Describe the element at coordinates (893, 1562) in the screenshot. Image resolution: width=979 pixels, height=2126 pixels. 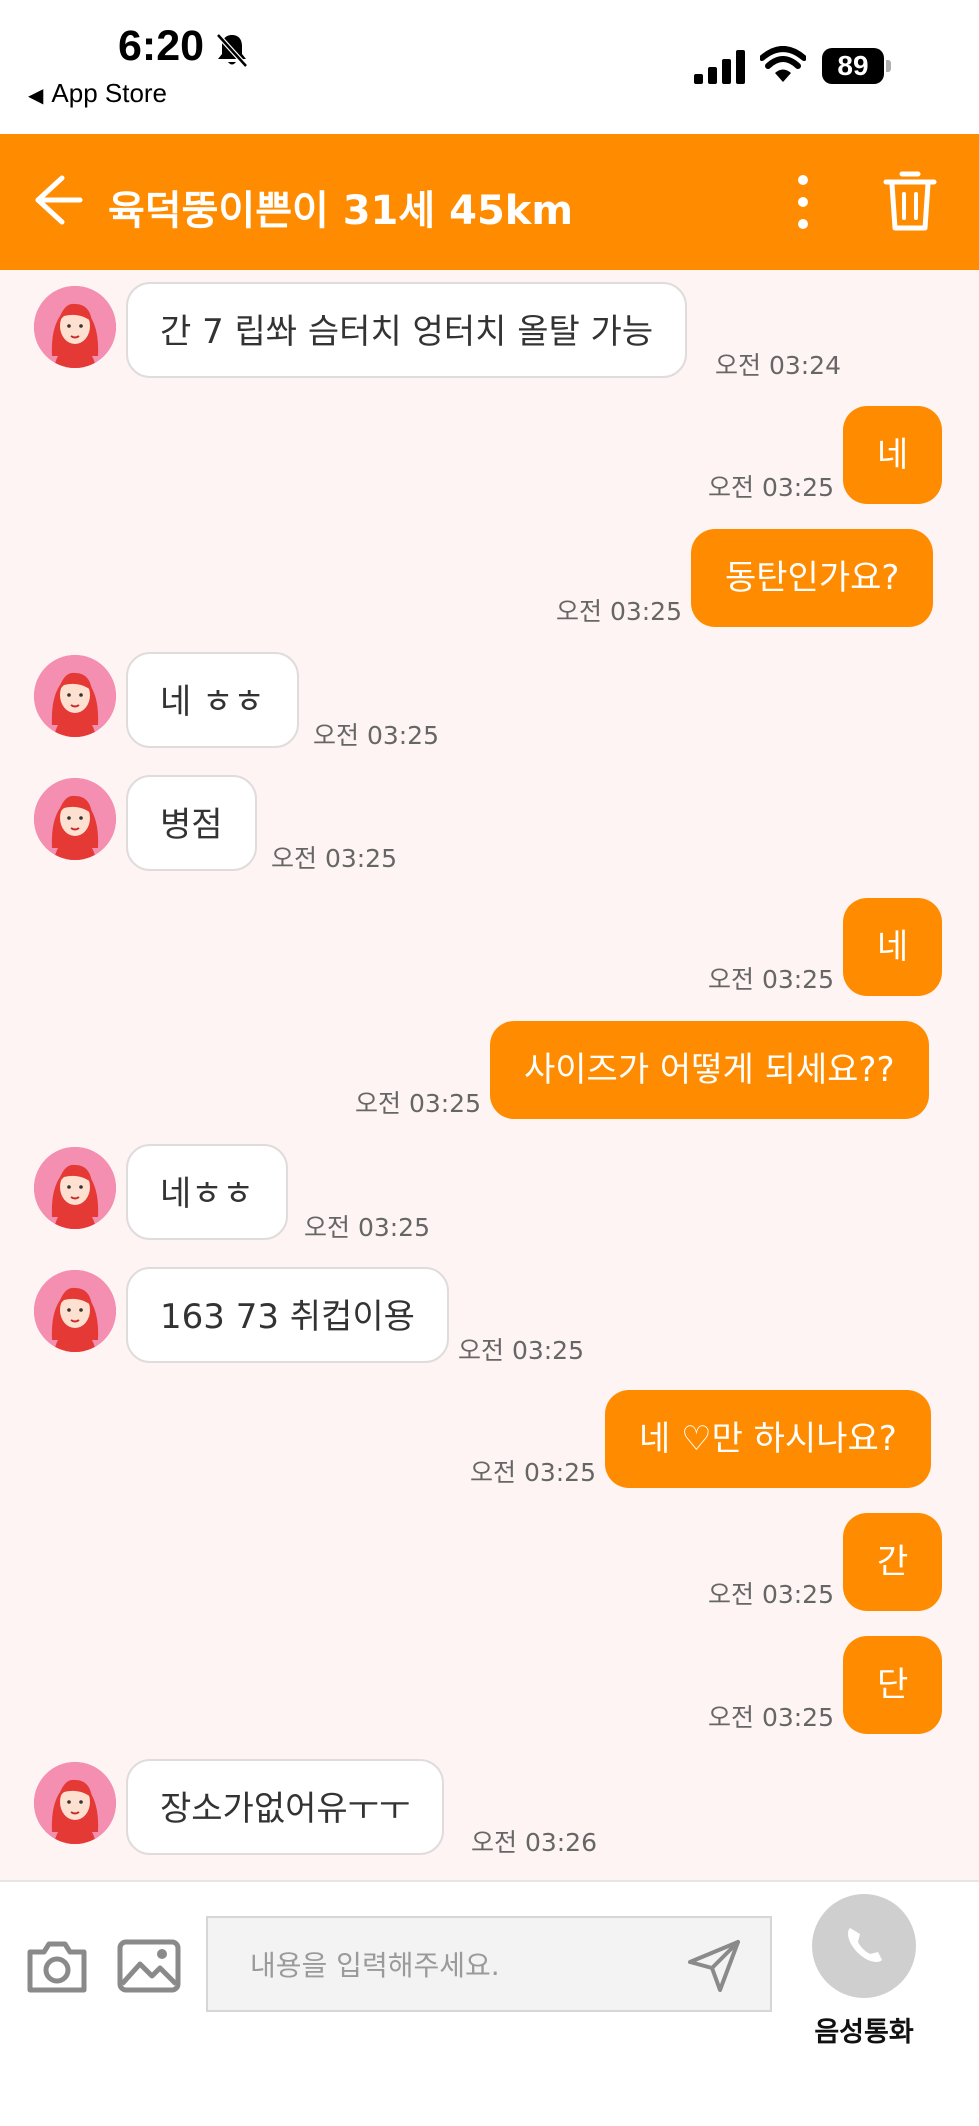
I see `message-bubble-outgoing: 간` at that location.